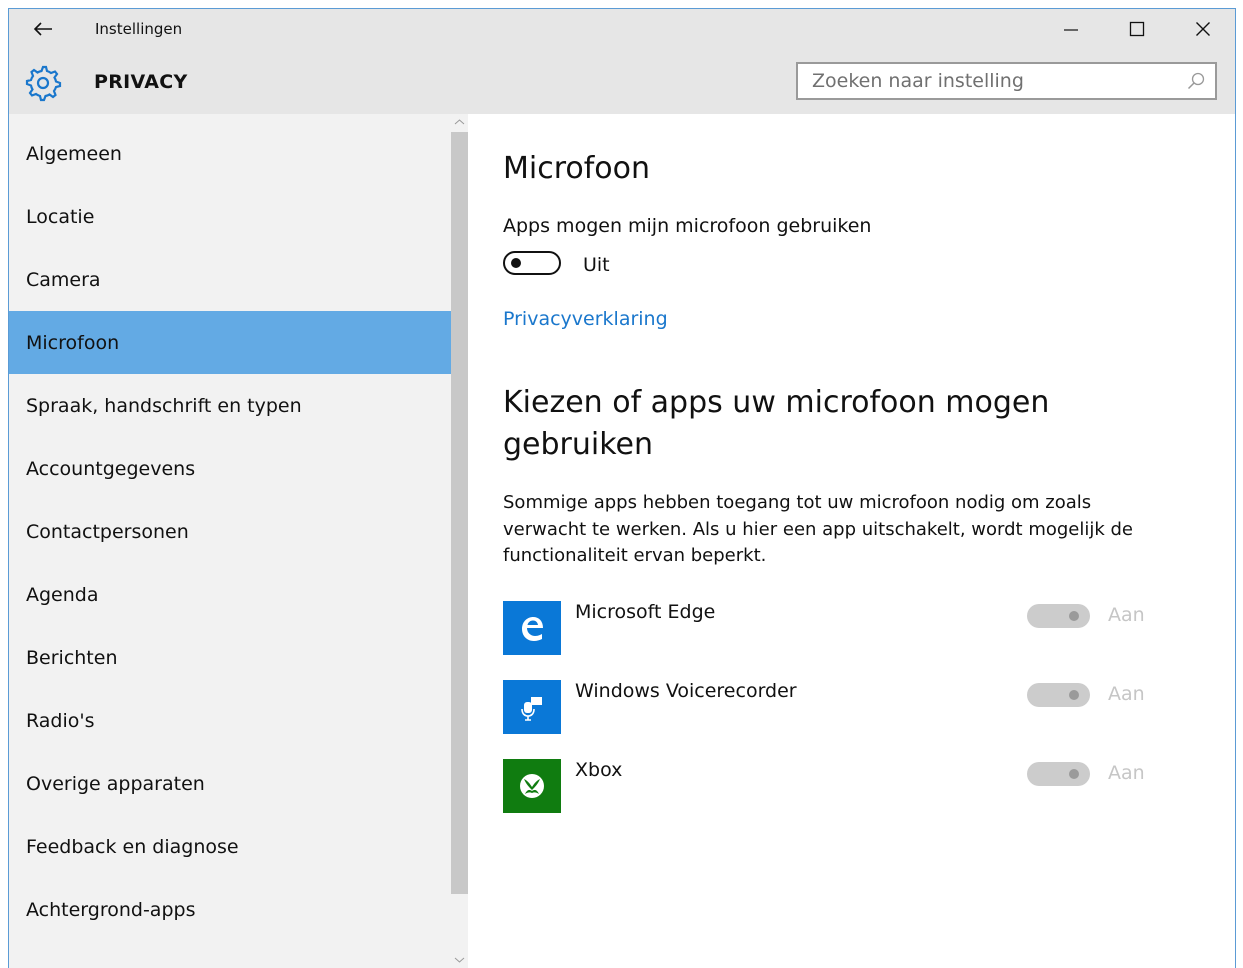 The height and width of the screenshot is (968, 1243). Describe the element at coordinates (74, 153) in the screenshot. I see `sidebar-item-label: Algemeen` at that location.